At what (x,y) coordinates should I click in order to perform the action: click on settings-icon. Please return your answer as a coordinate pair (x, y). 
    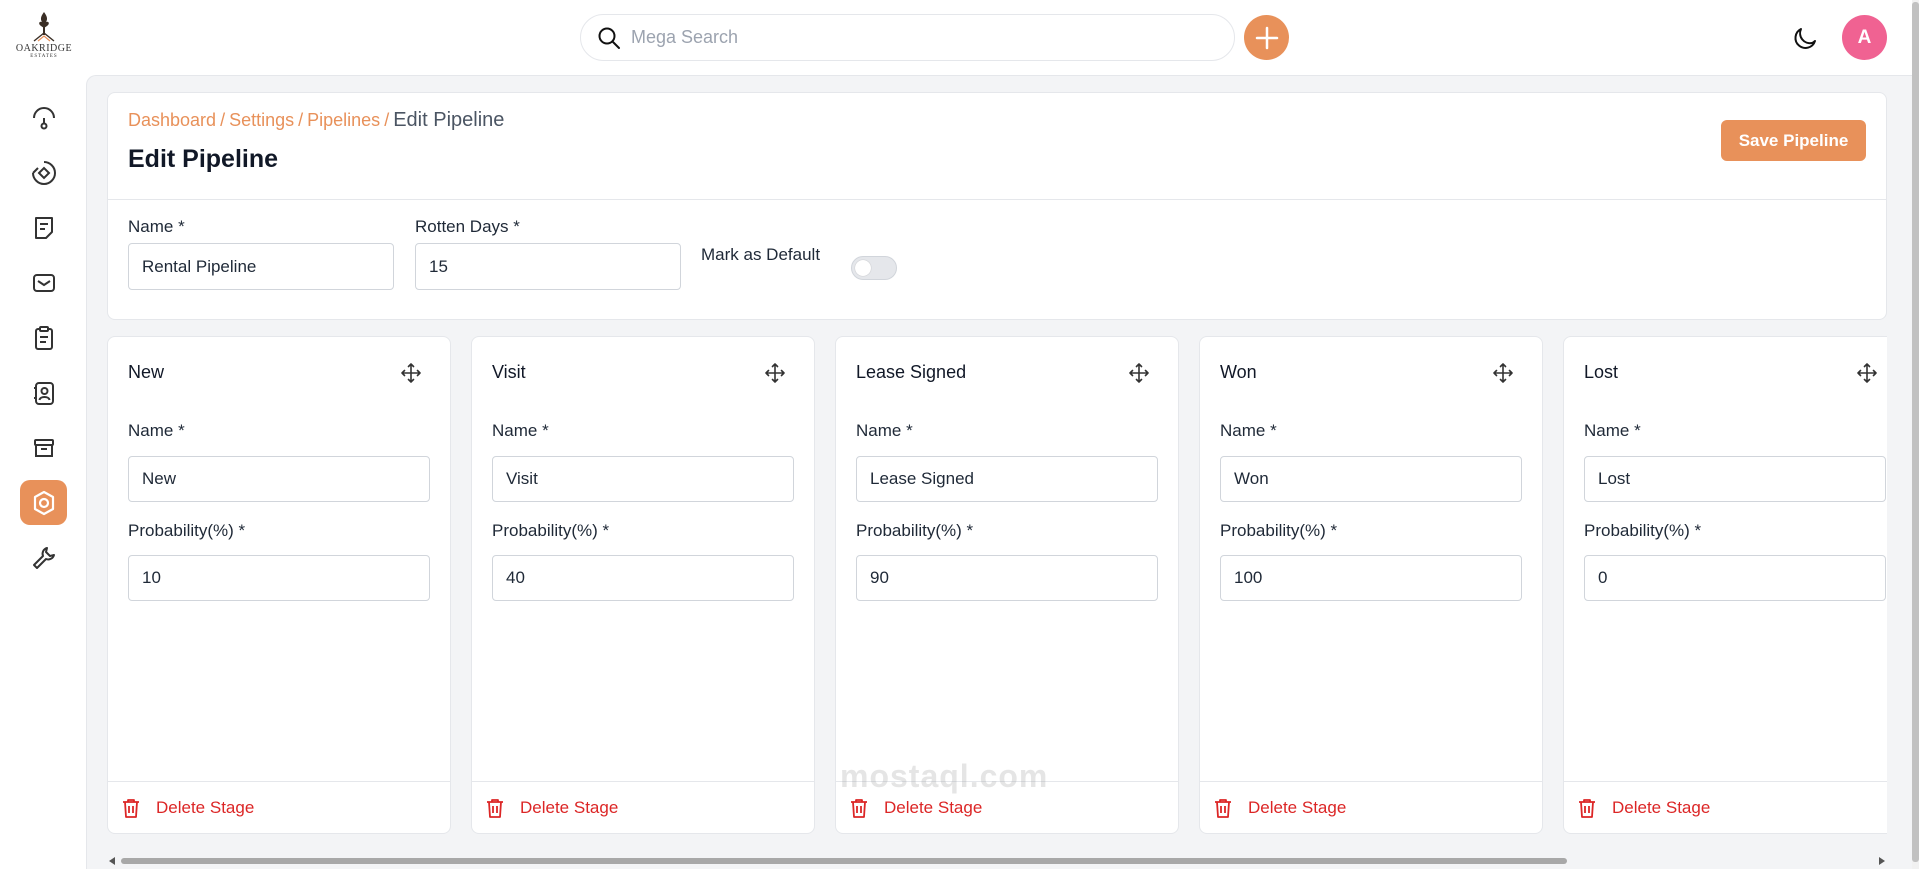
    Looking at the image, I should click on (43, 502).